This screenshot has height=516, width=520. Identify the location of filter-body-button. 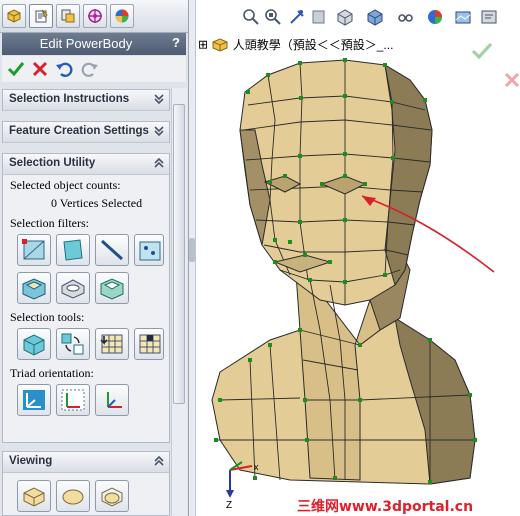
(34, 288).